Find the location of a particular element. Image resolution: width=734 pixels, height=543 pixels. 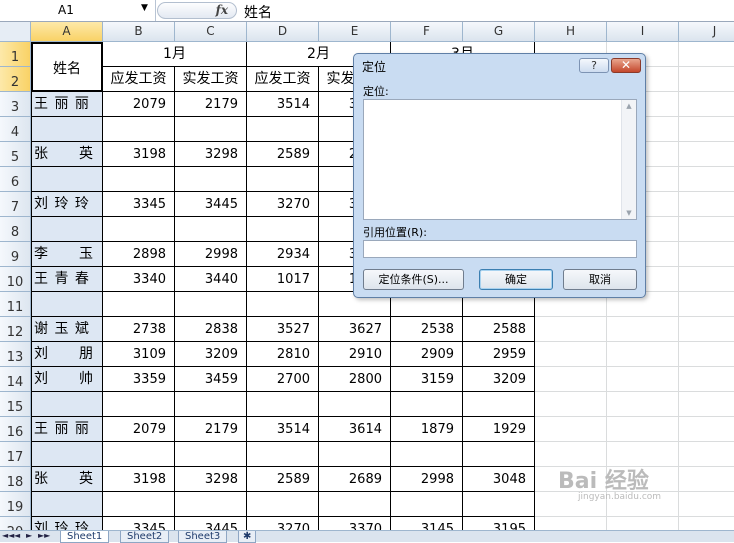

data-cell: 2959 is located at coordinates (499, 354).